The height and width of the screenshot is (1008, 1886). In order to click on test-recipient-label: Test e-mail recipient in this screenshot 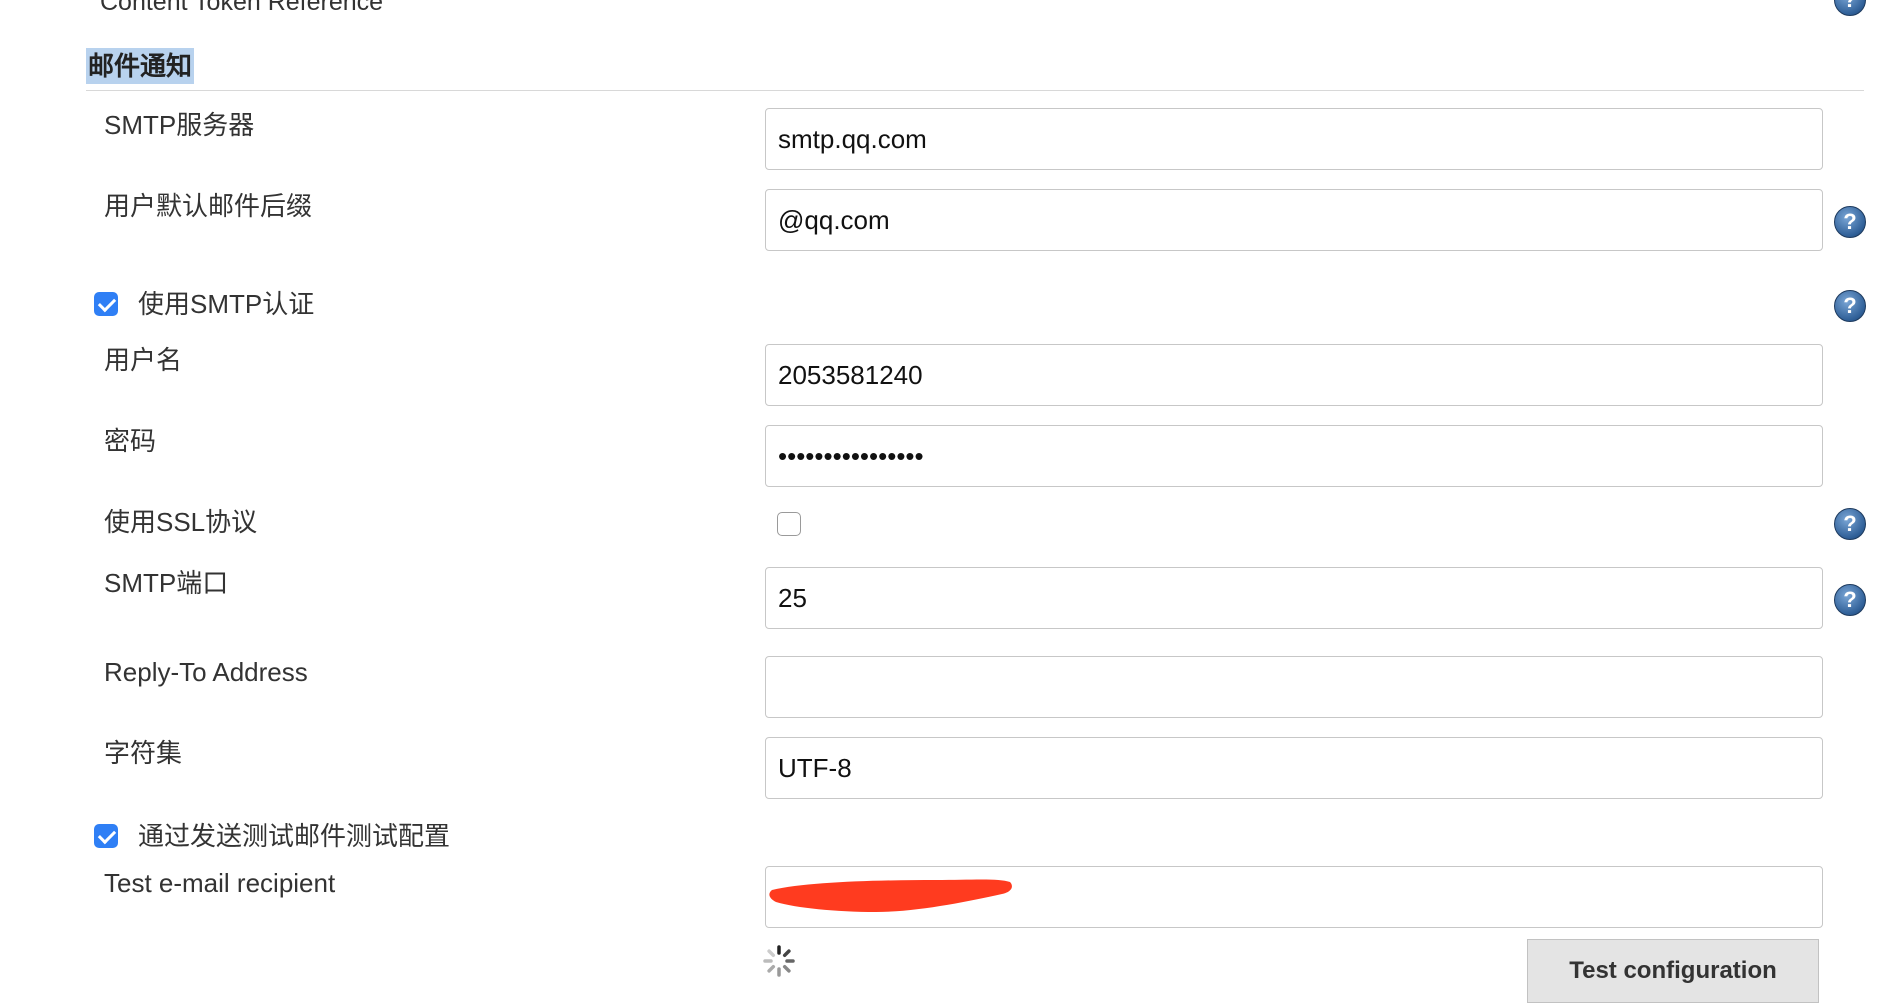, I will do `click(220, 883)`.